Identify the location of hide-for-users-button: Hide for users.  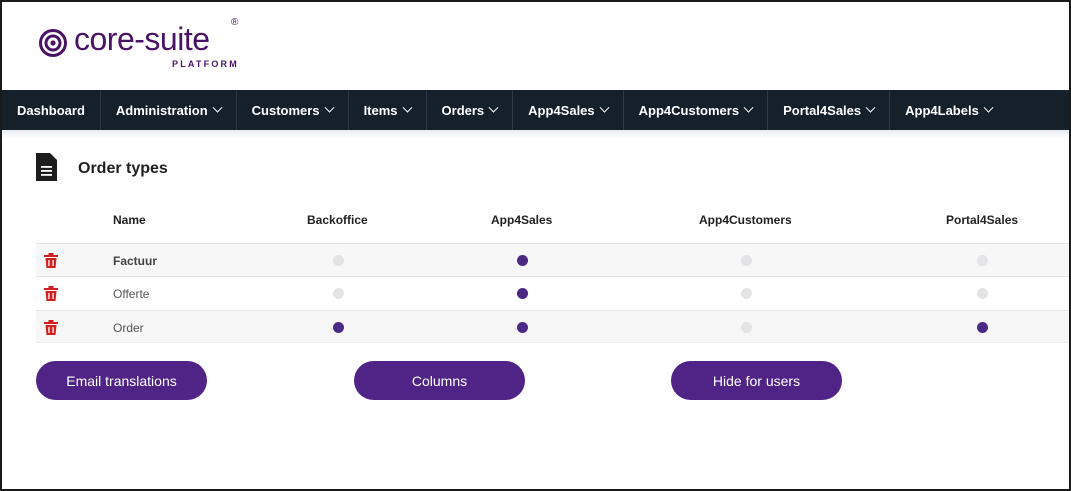
(756, 380).